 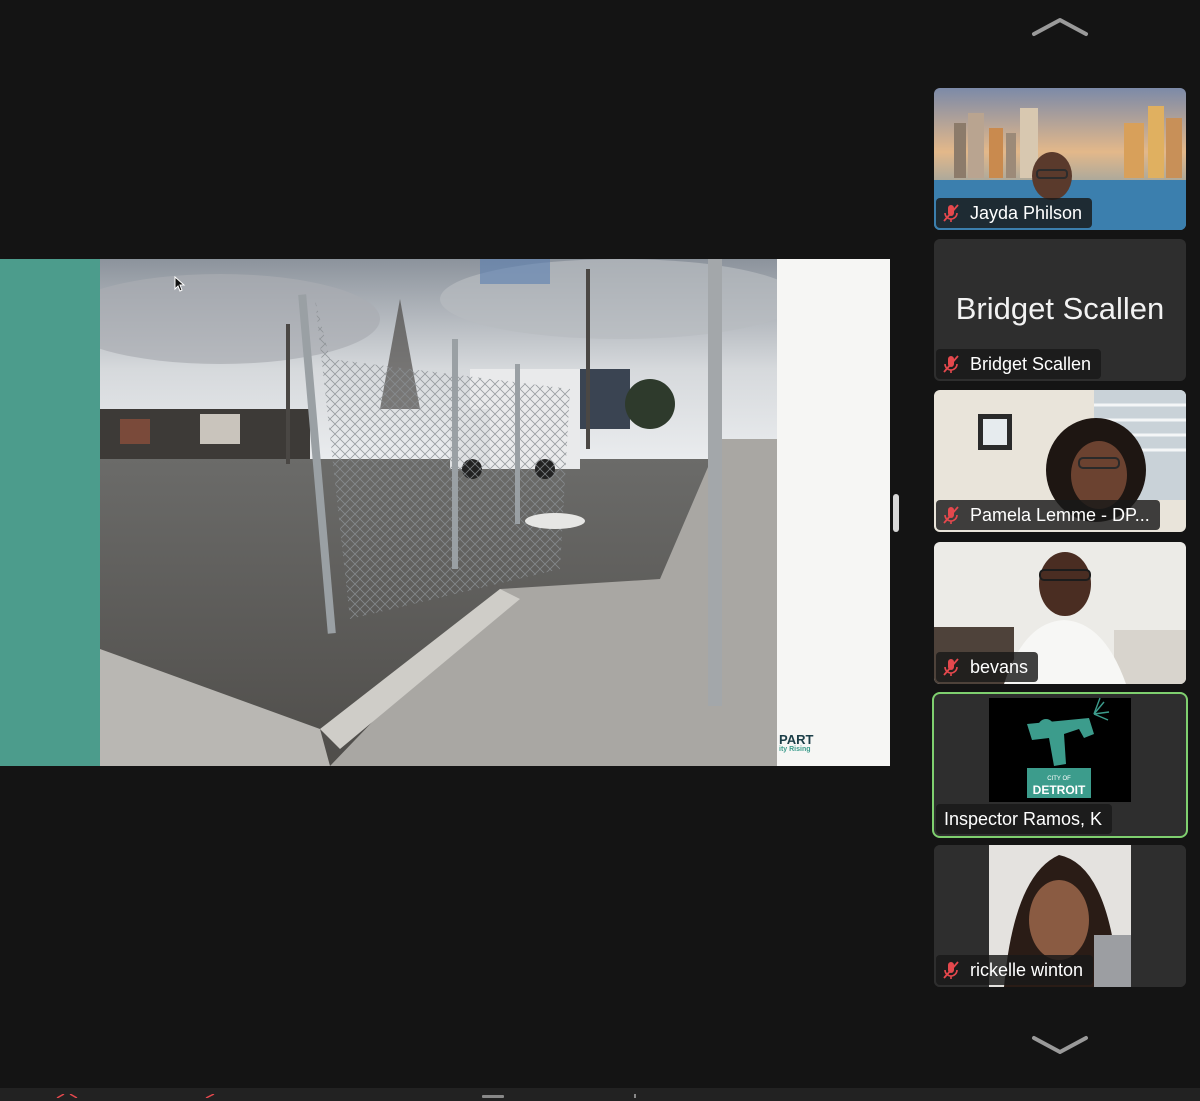 I want to click on participant-nametag: Bridget Scallen, so click(x=1019, y=364).